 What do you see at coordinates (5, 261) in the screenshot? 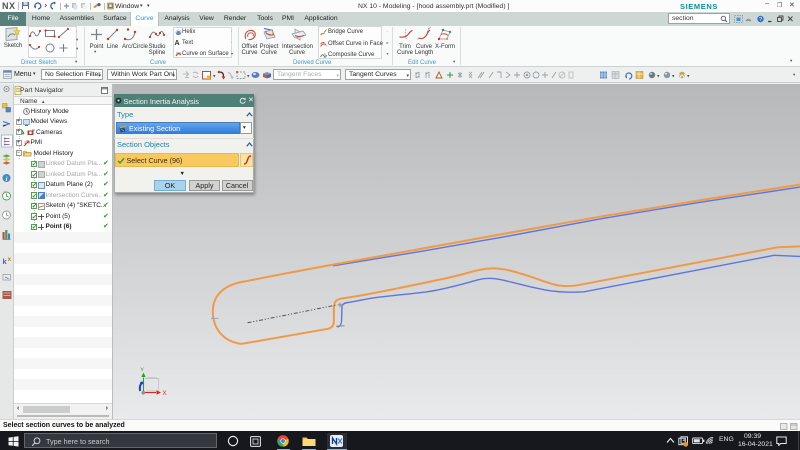
I see `svg-text: k` at bounding box center [5, 261].